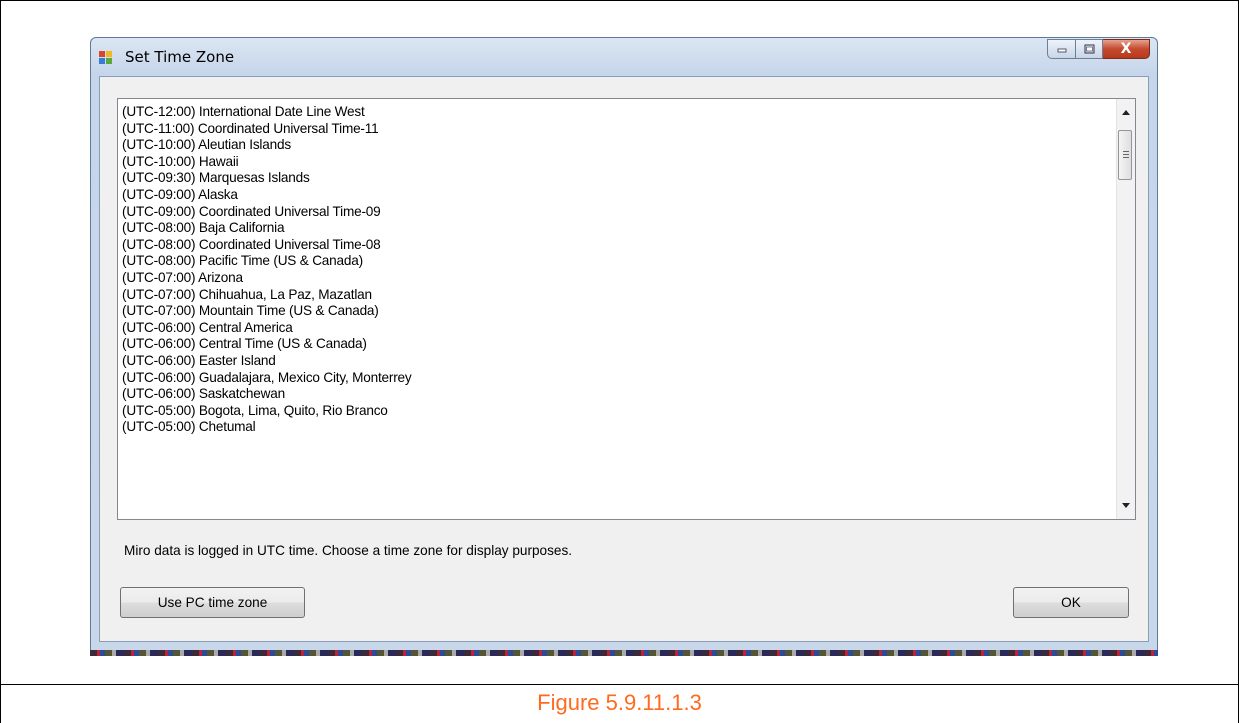 This screenshot has width=1239, height=723. Describe the element at coordinates (267, 394) in the screenshot. I see `timezone-option: (UTC-06:00) Saskatchewan` at that location.